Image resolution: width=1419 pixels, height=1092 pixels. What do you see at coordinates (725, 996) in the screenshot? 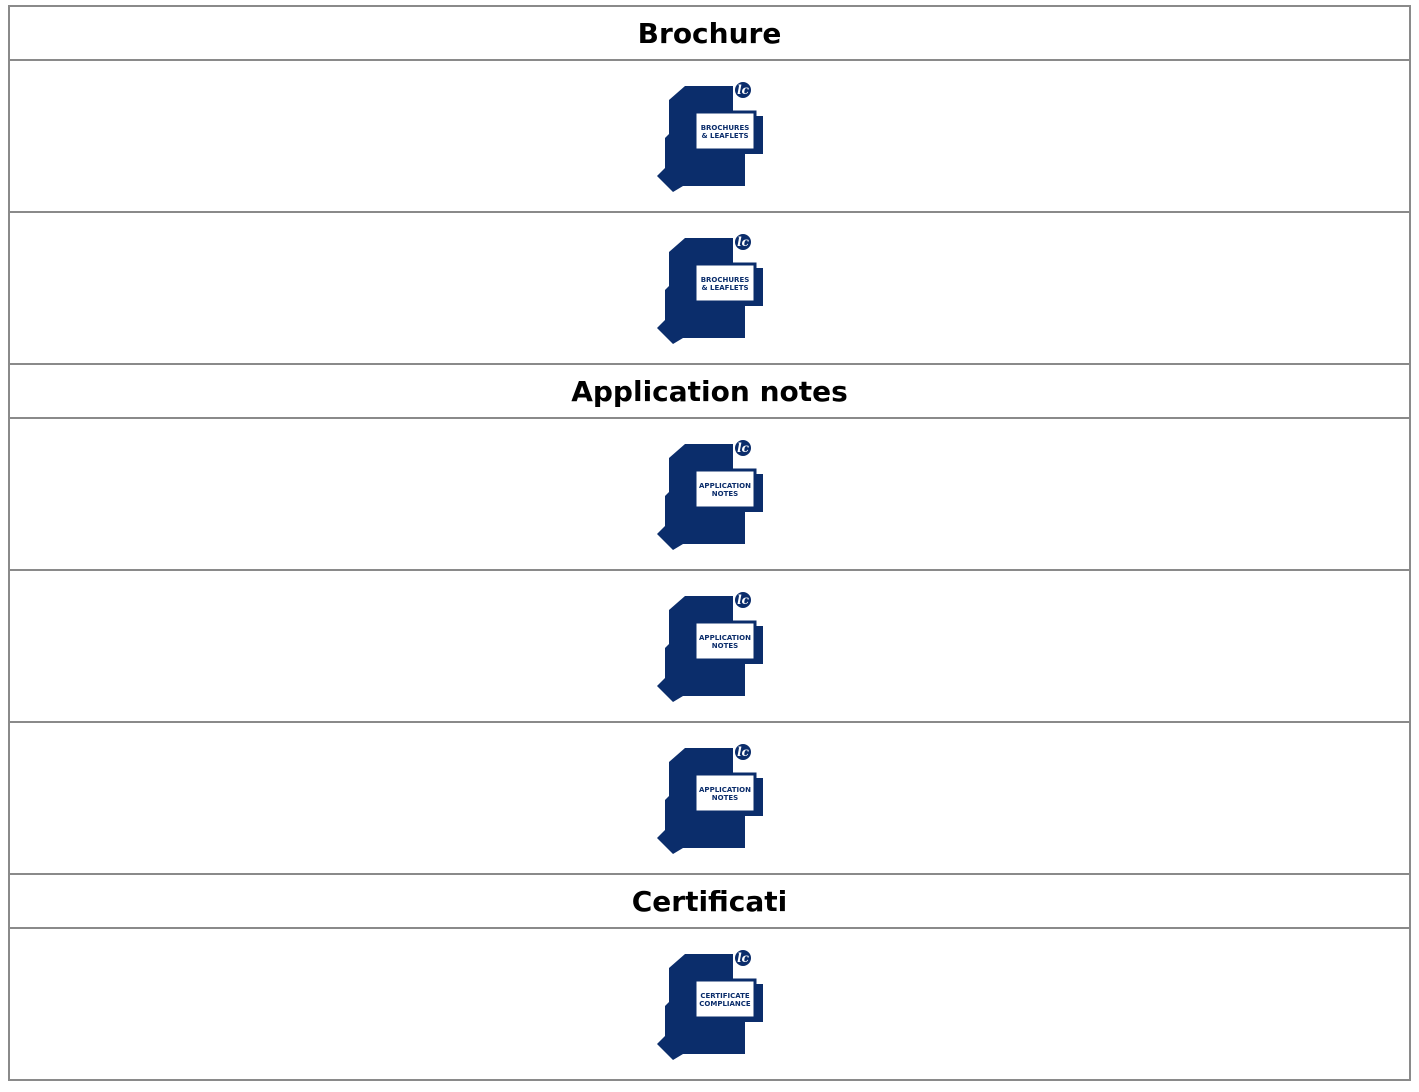
I see `icon-label-line1: CERTIFICATE` at bounding box center [725, 996].